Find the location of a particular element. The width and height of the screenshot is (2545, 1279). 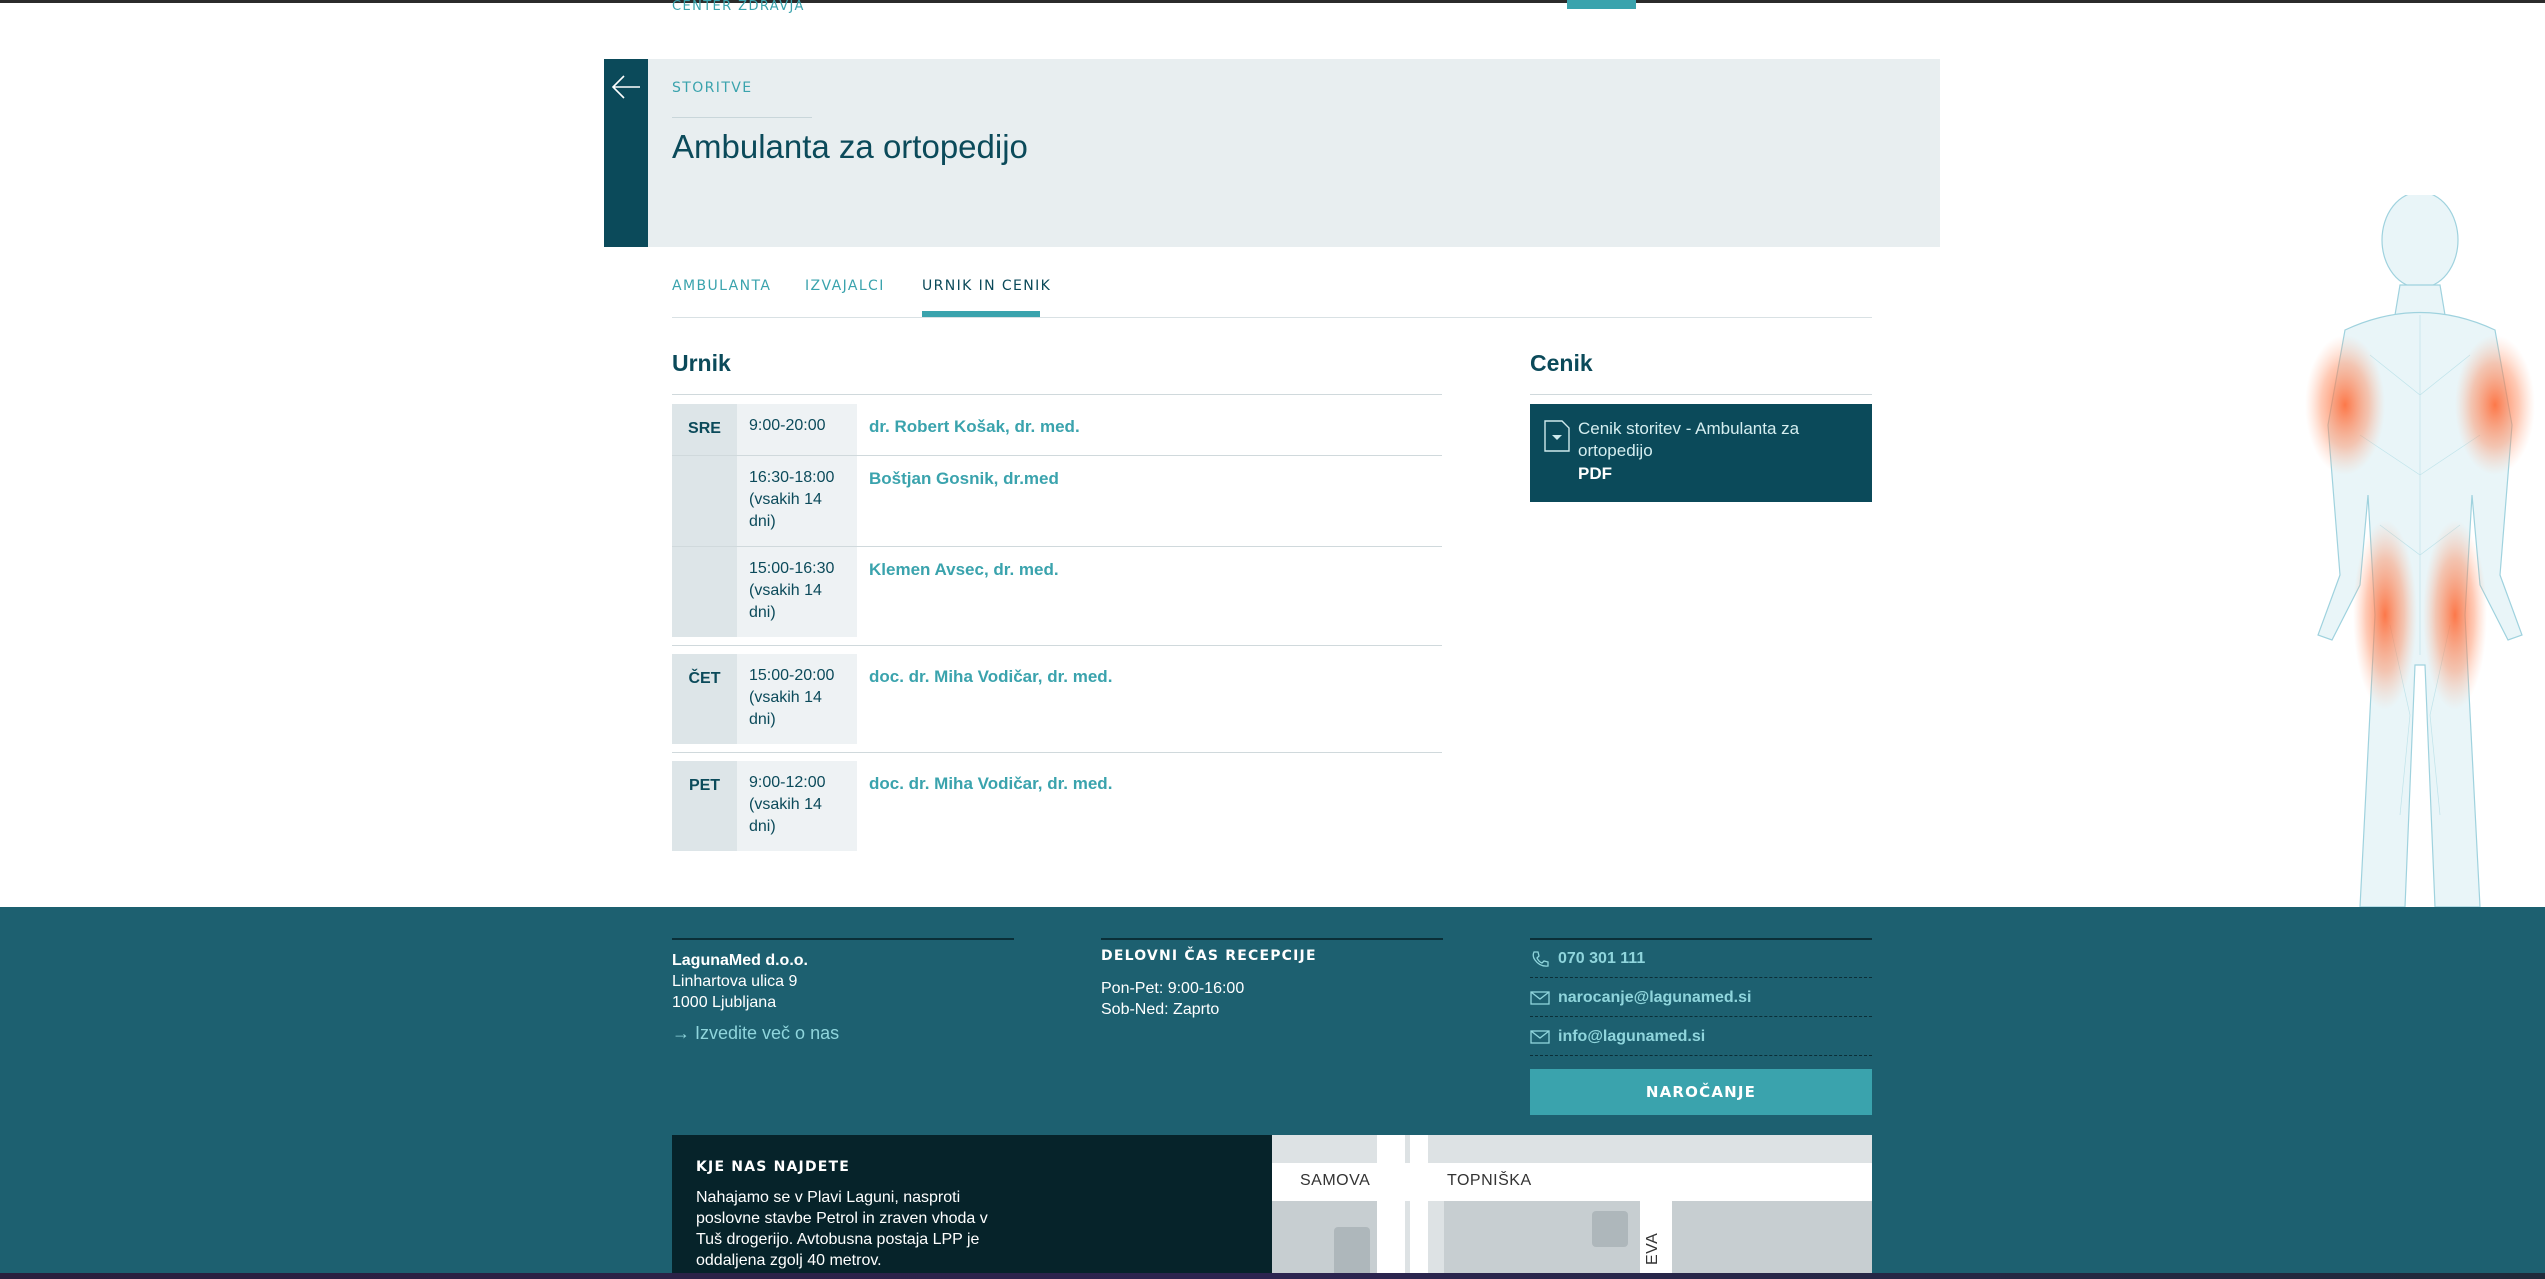

back-button is located at coordinates (626, 153).